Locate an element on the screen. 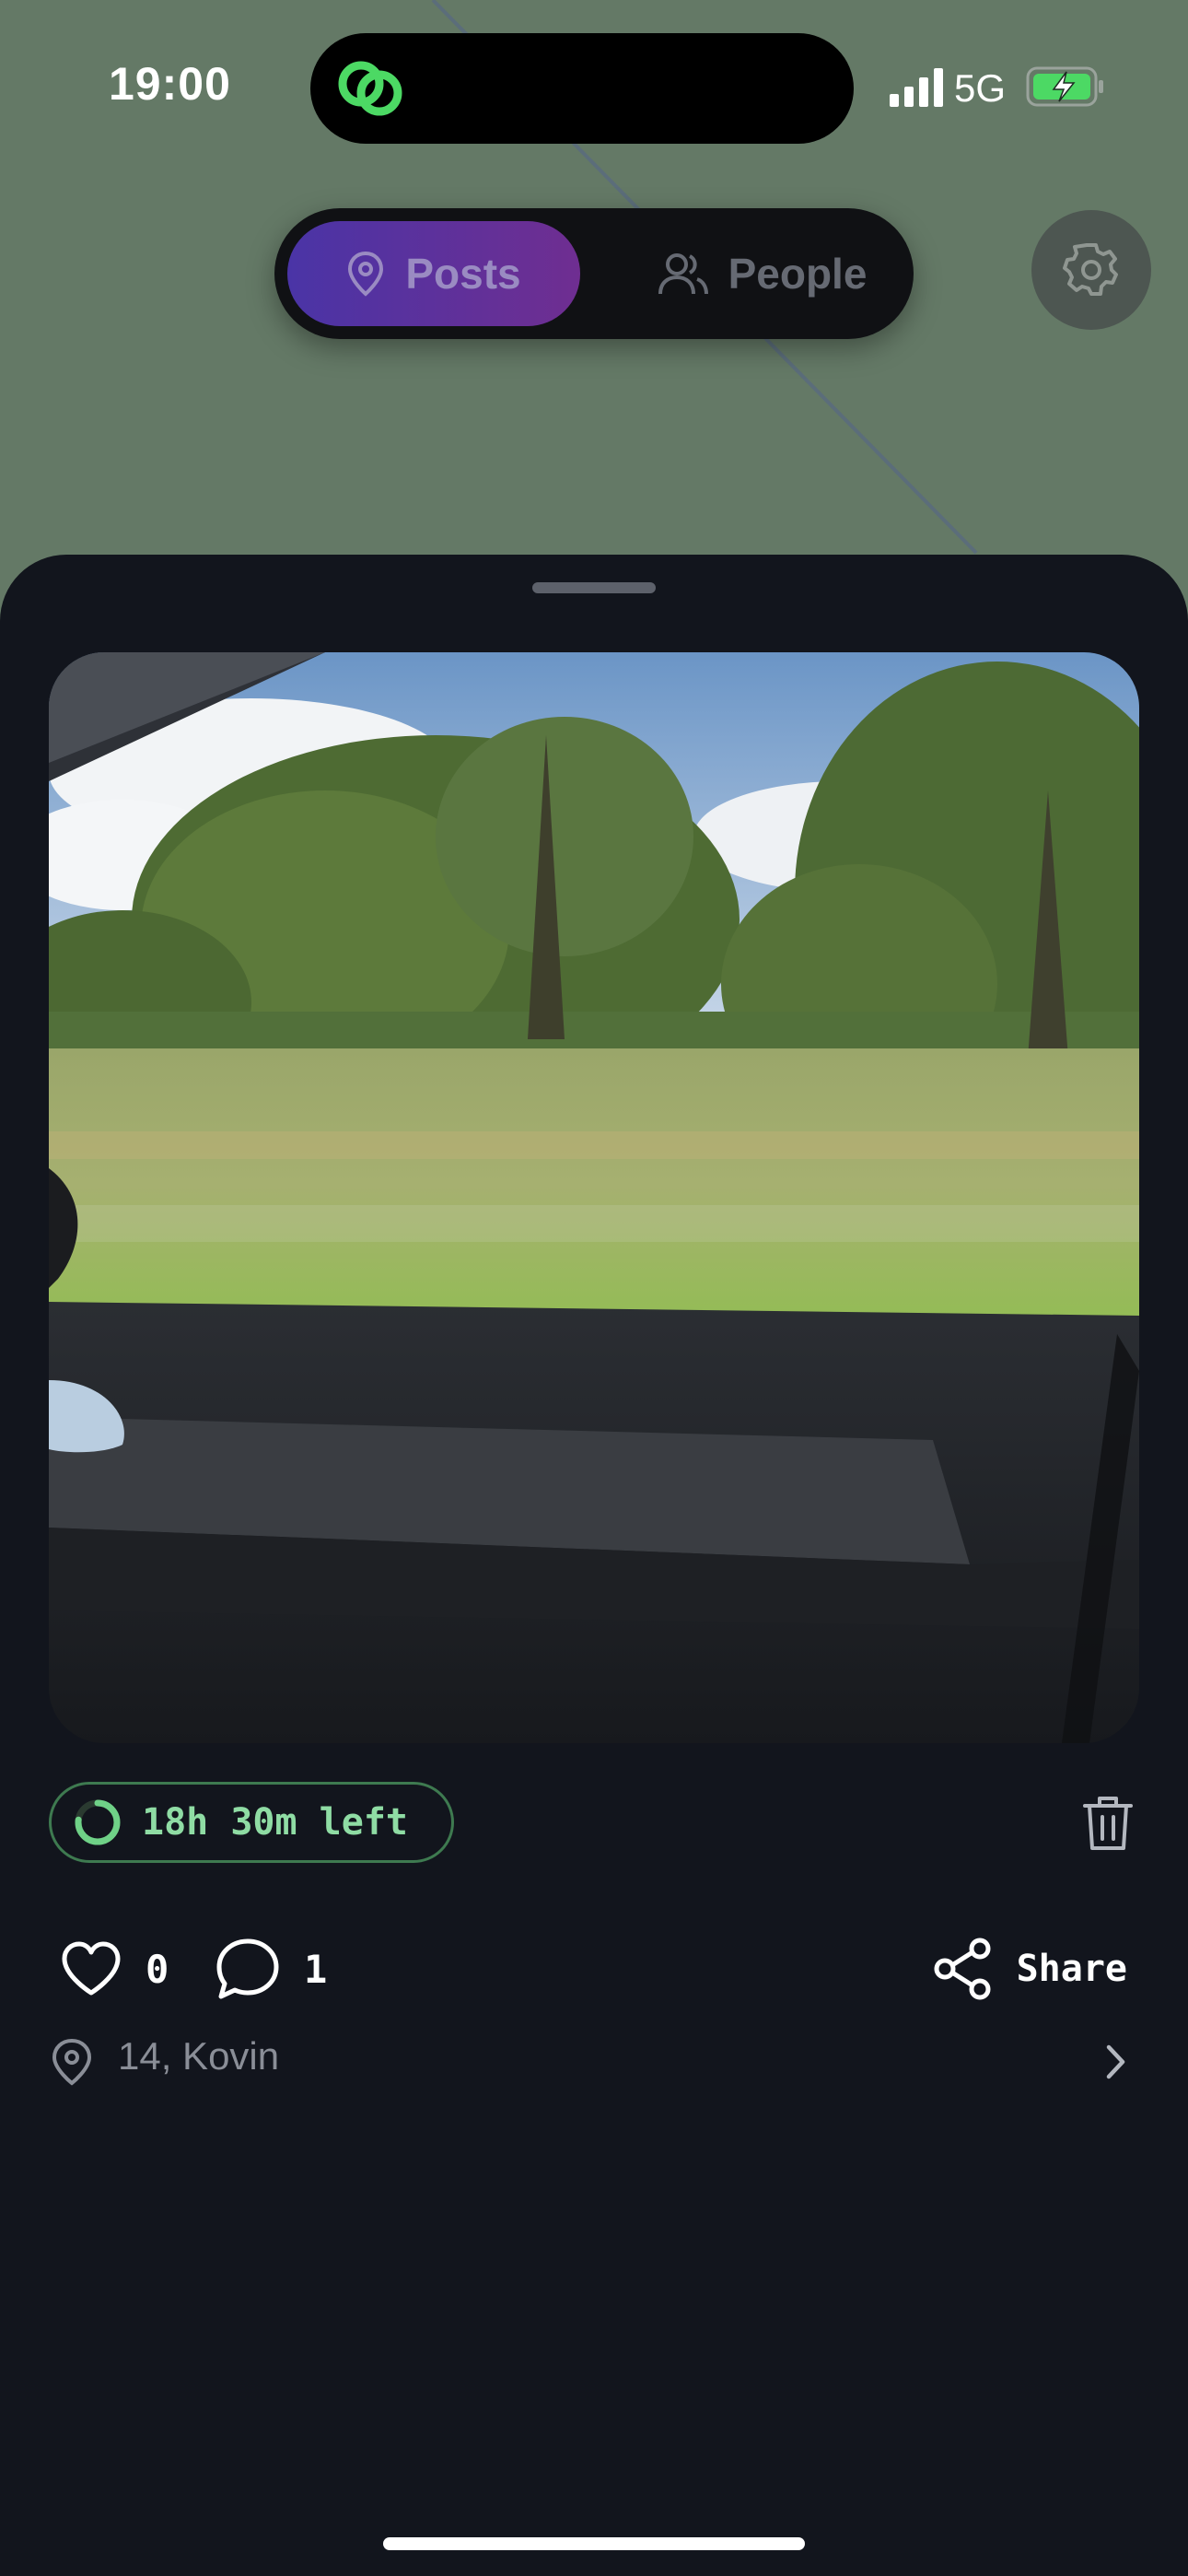 The image size is (1188, 2576). network-type: 5G is located at coordinates (980, 88).